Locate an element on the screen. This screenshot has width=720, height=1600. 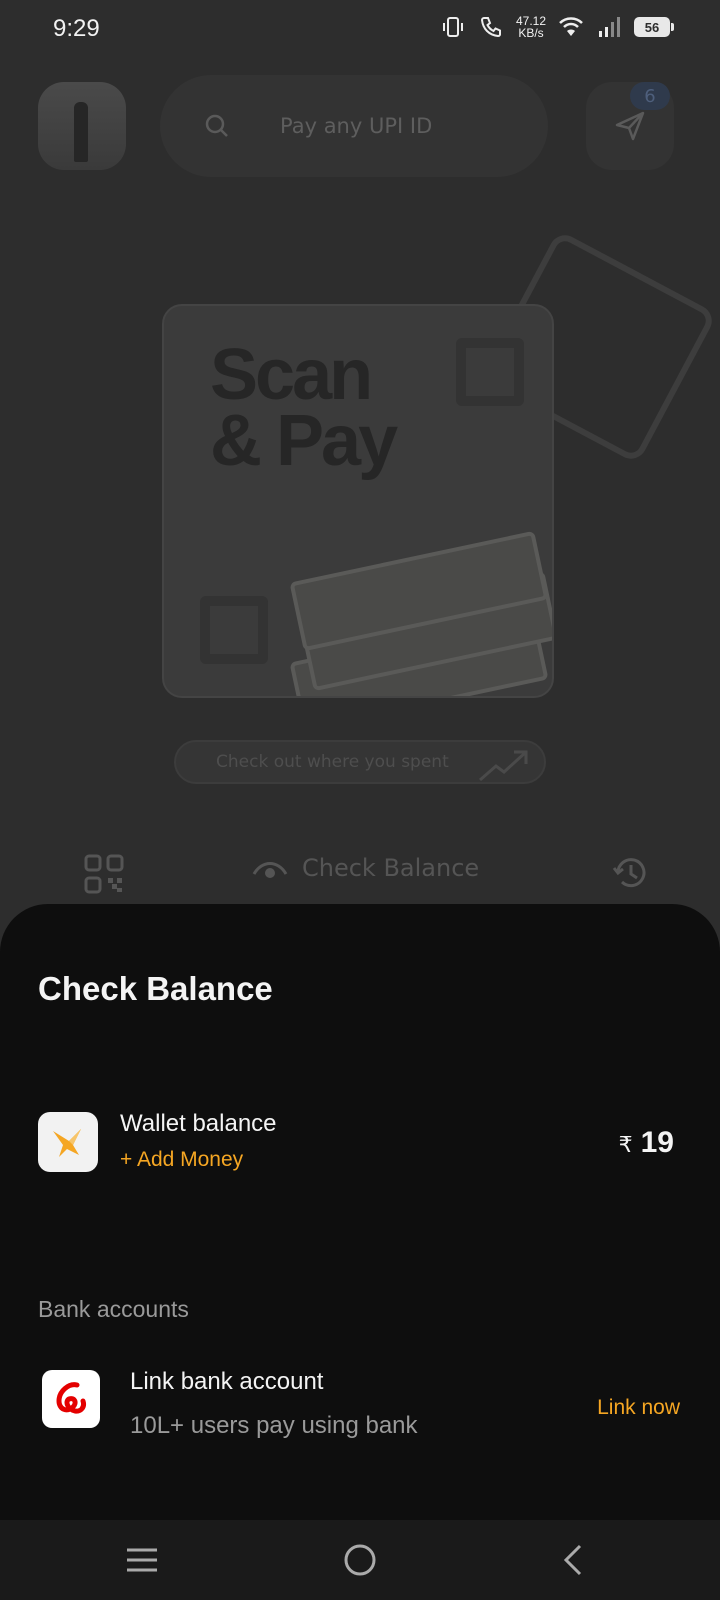
sheet-title: Check Balance is located at coordinates (155, 988).